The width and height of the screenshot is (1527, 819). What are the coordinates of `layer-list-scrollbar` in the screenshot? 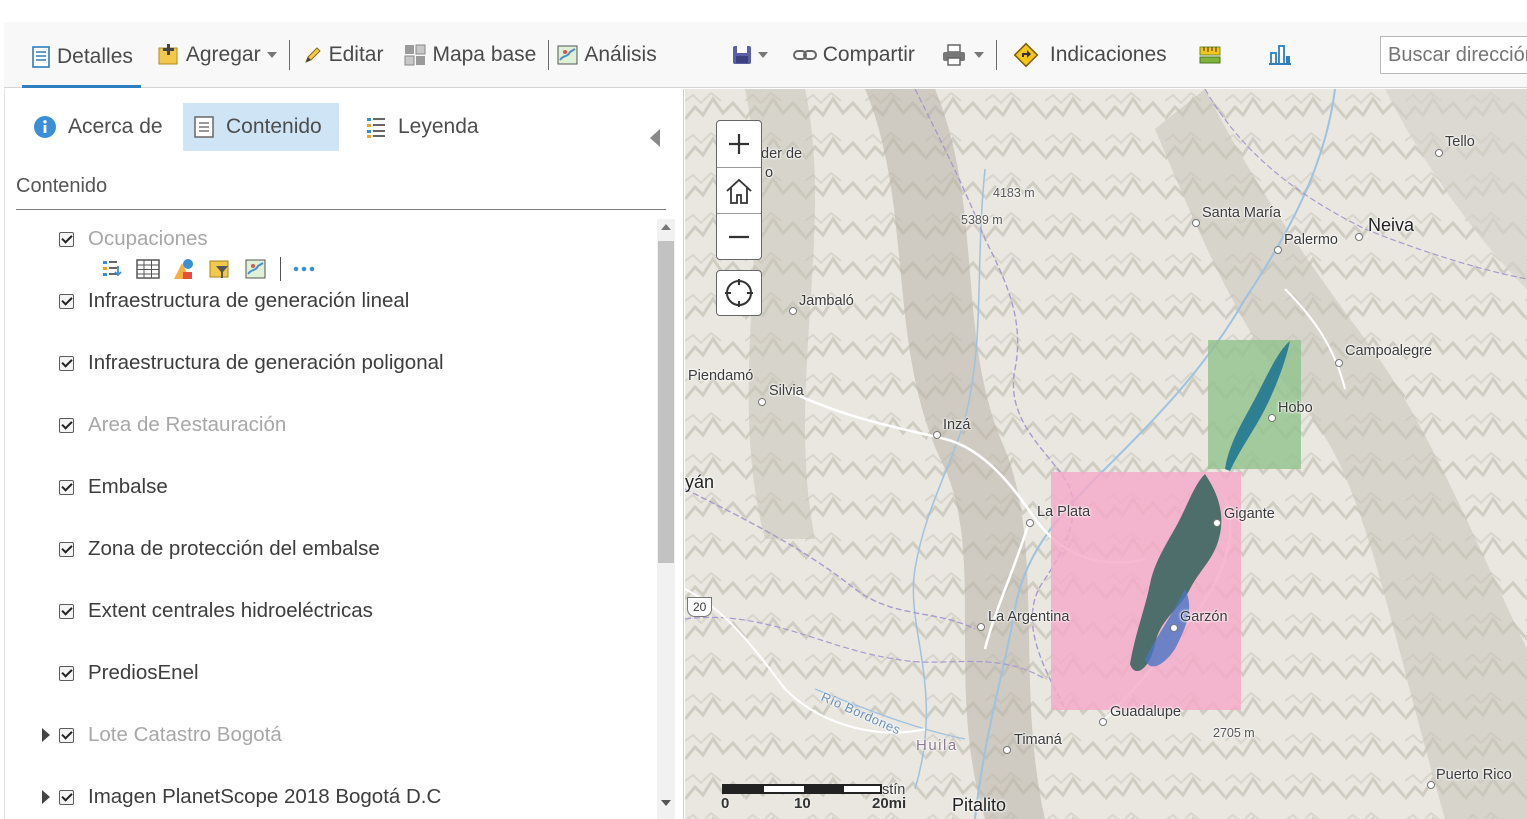 It's located at (666, 519).